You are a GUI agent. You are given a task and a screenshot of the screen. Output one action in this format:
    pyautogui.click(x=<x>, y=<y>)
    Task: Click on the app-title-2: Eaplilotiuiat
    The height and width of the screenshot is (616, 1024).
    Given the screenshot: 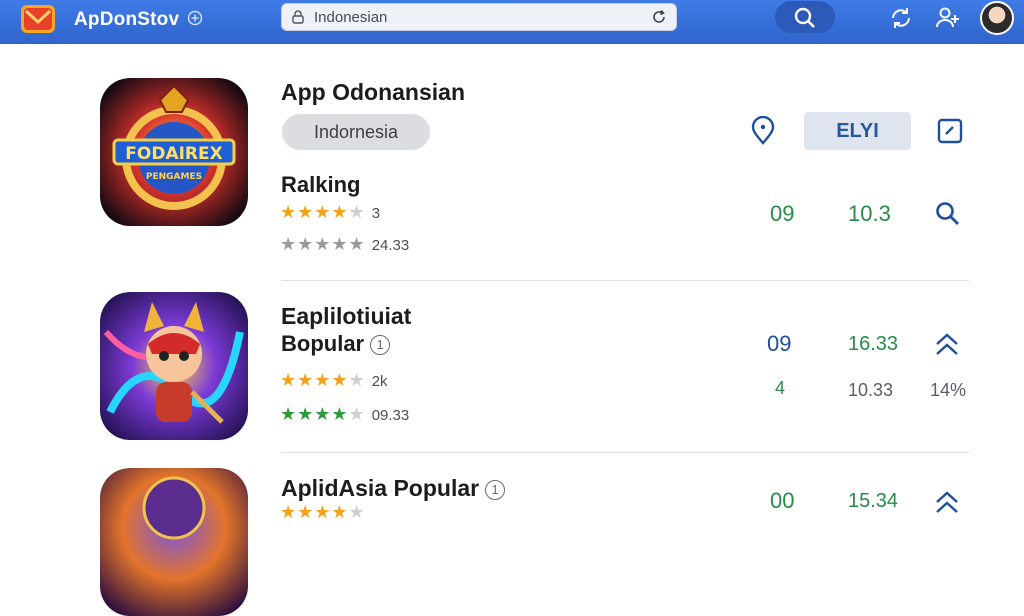 What is the action you would take?
    pyautogui.click(x=346, y=316)
    